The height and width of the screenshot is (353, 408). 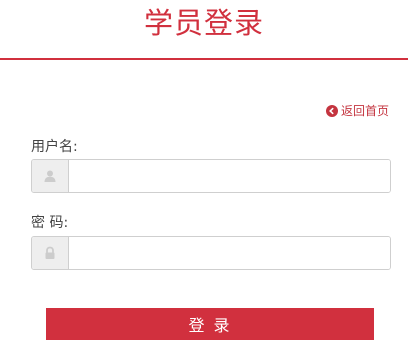 What do you see at coordinates (364, 111) in the screenshot?
I see `back-home-label: 返回首页` at bounding box center [364, 111].